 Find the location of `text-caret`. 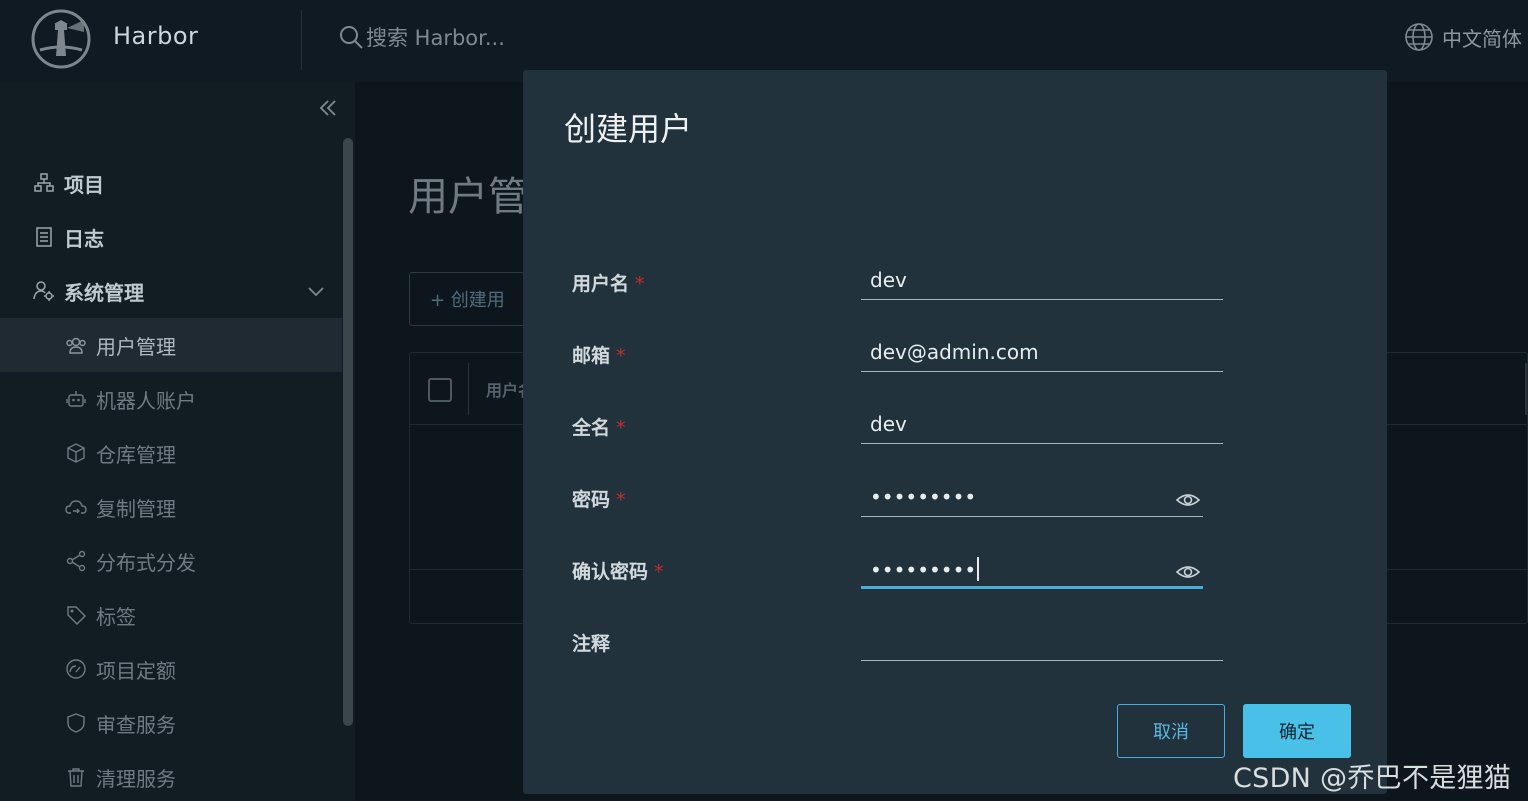

text-caret is located at coordinates (978, 569).